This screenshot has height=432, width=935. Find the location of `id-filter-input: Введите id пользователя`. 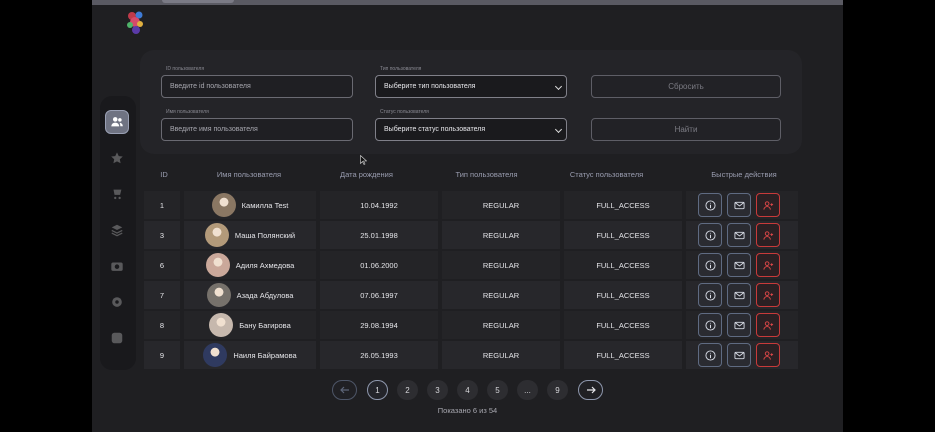

id-filter-input: Введите id пользователя is located at coordinates (257, 86).